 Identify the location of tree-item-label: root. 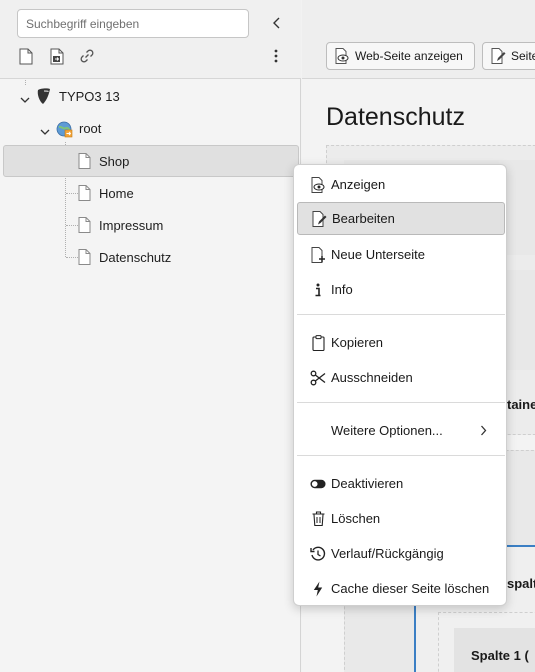
(90, 128).